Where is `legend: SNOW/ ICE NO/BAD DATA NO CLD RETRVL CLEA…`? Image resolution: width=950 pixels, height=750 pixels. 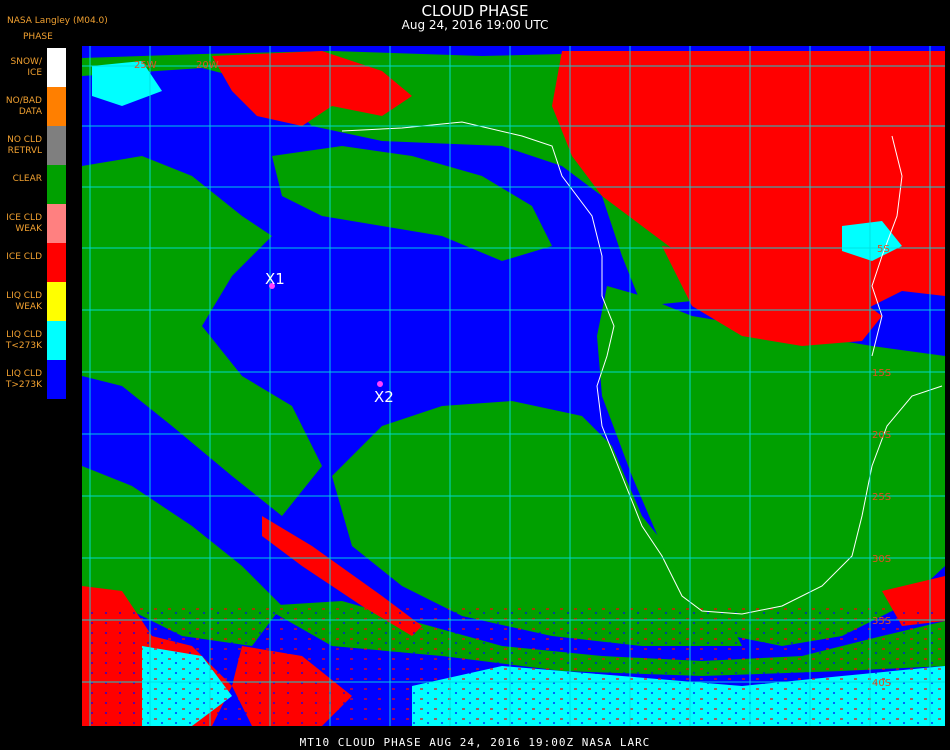
legend: SNOW/ ICE NO/BAD DATA NO CLD RETRVL CLEA… is located at coordinates (33, 223).